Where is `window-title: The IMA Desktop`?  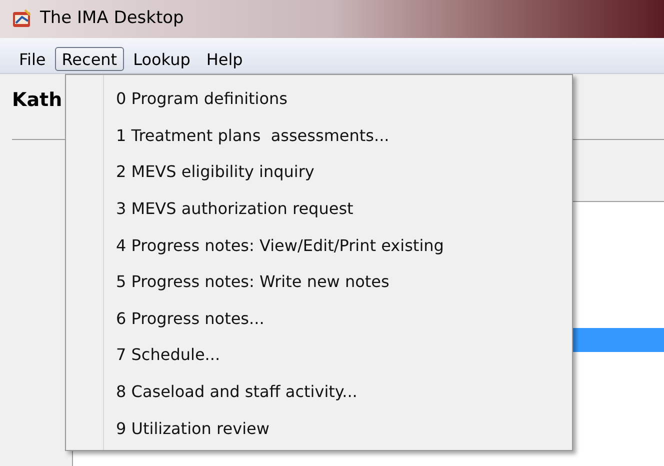 window-title: The IMA Desktop is located at coordinates (112, 18).